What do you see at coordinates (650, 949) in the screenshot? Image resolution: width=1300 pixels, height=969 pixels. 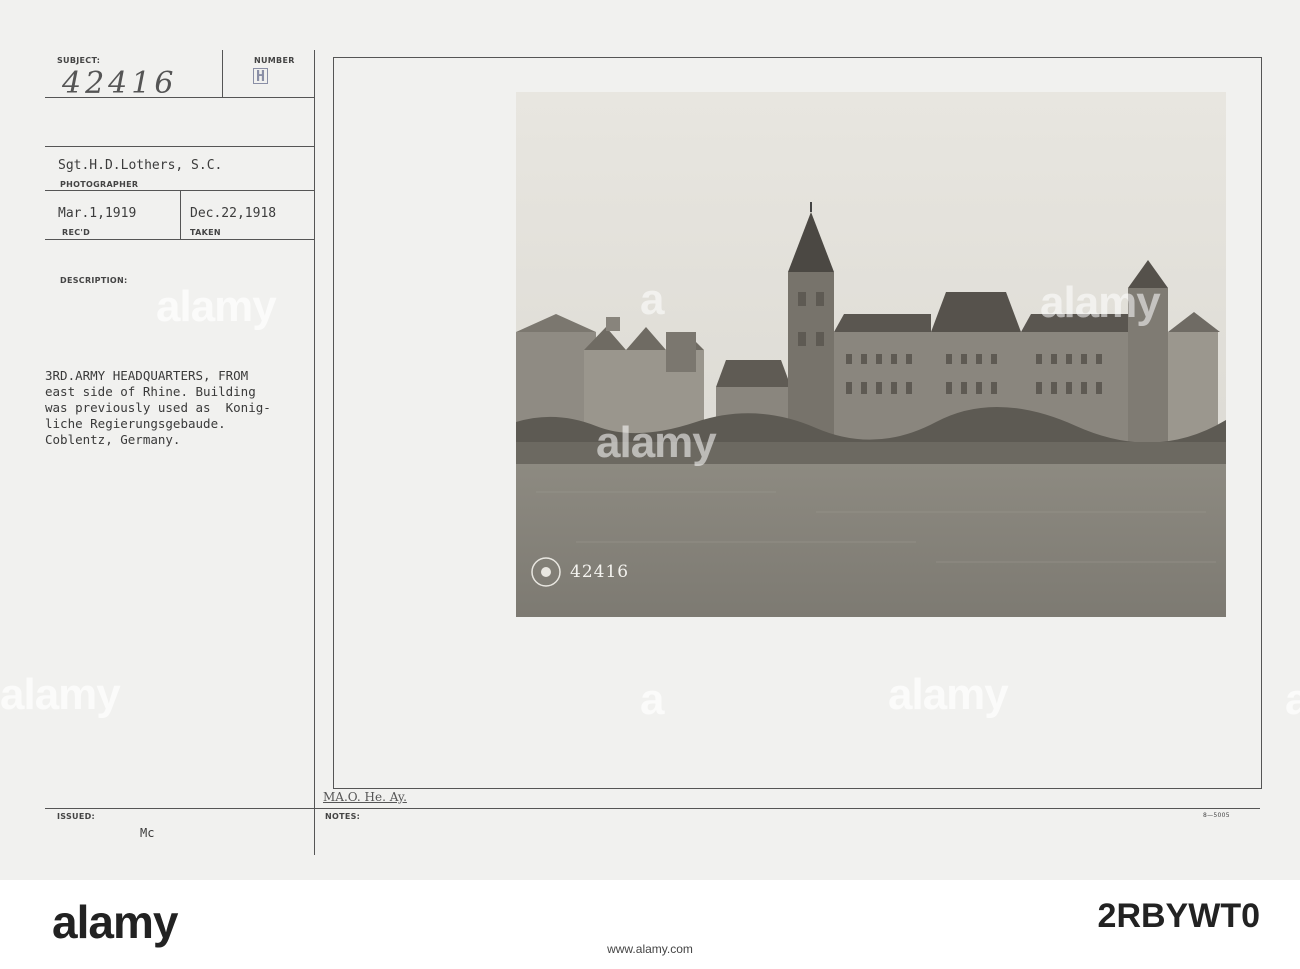 I see `footer-credit: www.alamy.com` at bounding box center [650, 949].